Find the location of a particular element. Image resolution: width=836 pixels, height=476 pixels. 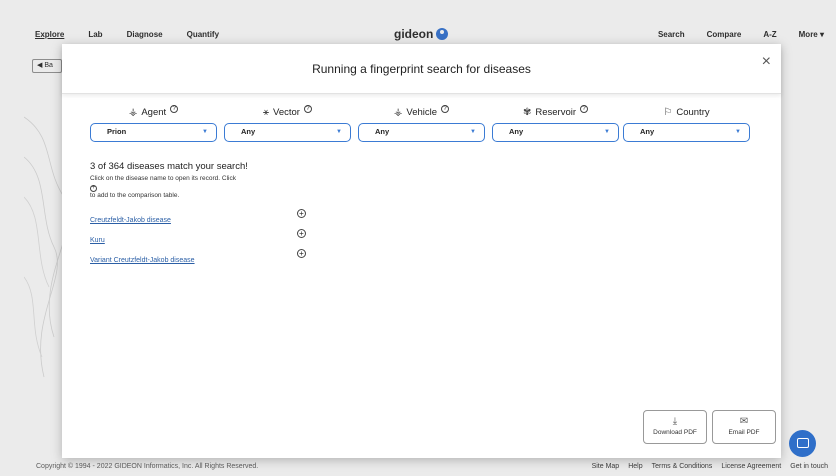

filter-label-text: Vehicle is located at coordinates (422, 112).